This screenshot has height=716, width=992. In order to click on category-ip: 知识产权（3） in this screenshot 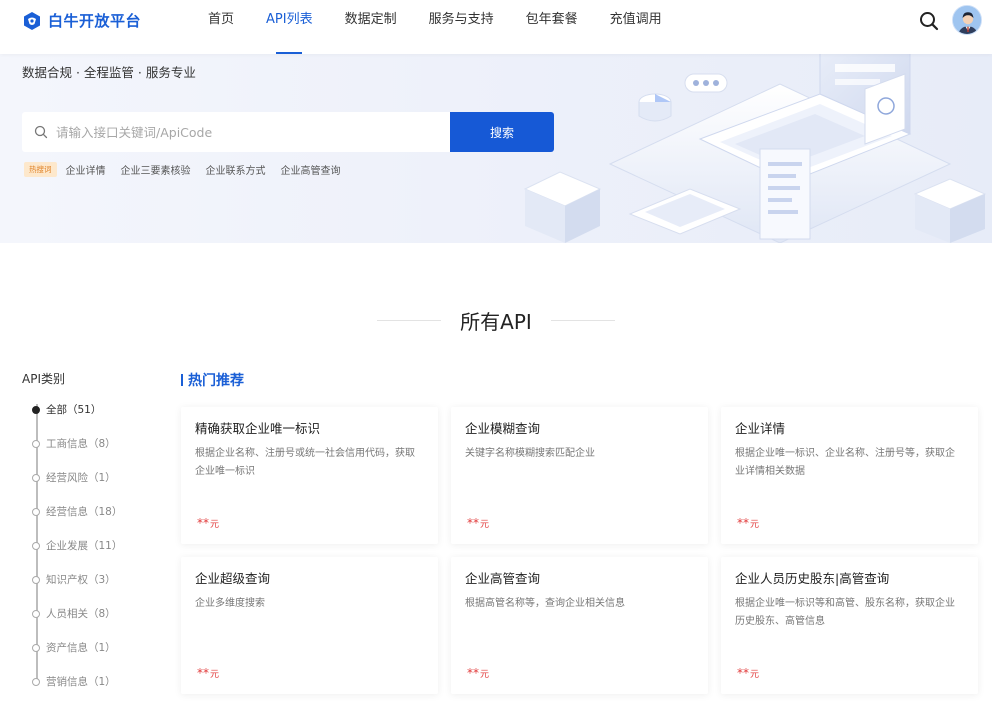, I will do `click(77, 589)`.